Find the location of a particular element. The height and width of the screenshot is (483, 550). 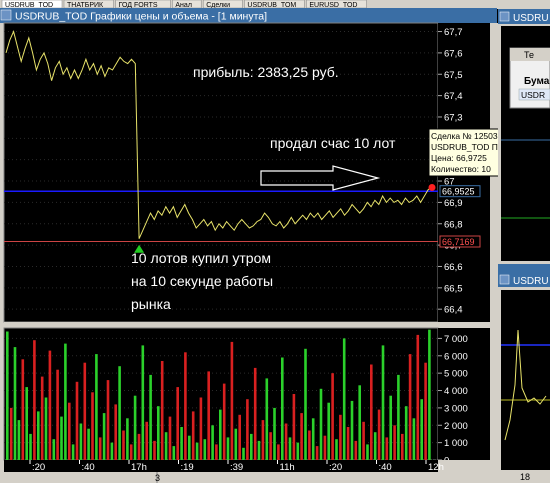

volume-tick-label: 1 000 is located at coordinates (456, 443).